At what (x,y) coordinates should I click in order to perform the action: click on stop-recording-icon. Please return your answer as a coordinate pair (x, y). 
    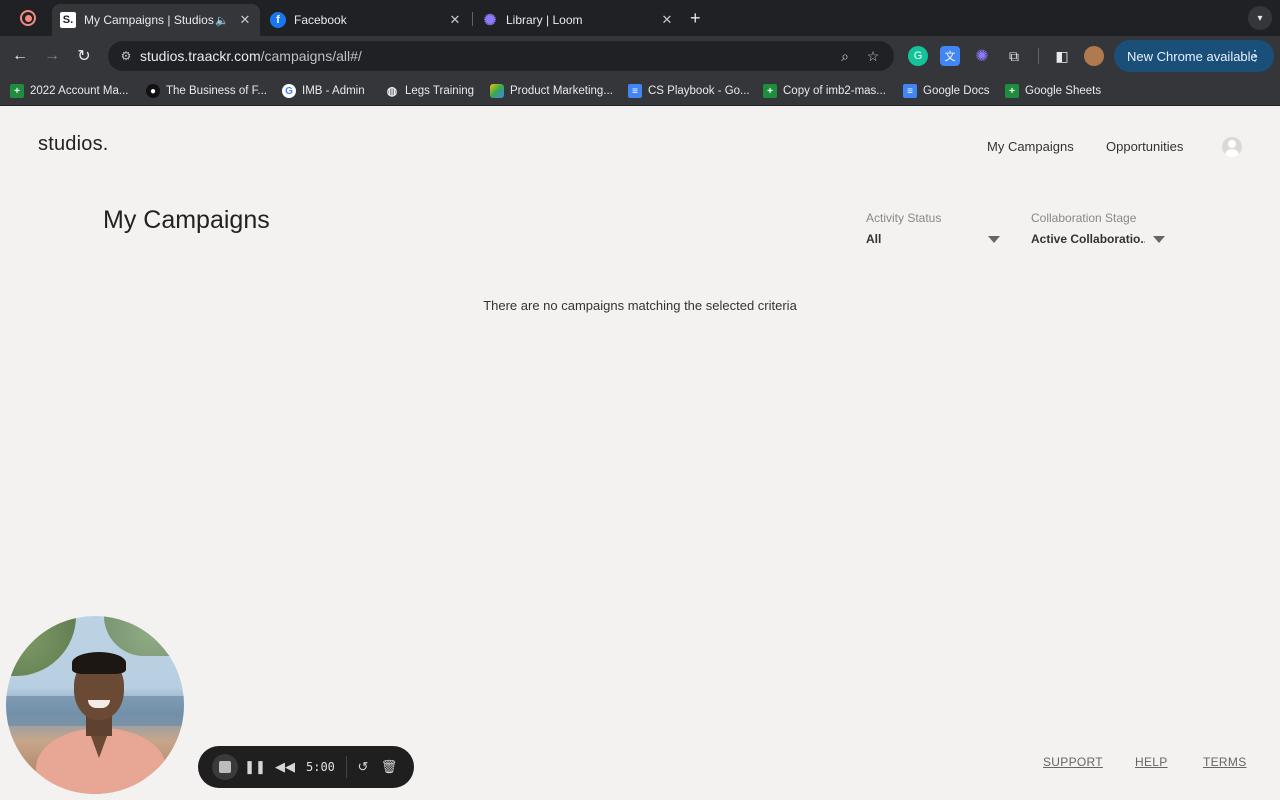
    Looking at the image, I should click on (225, 767).